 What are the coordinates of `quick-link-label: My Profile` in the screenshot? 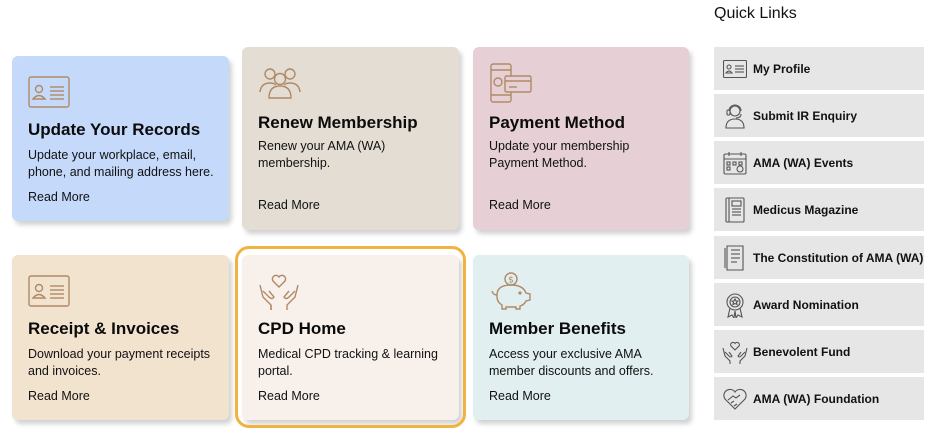 It's located at (782, 68).